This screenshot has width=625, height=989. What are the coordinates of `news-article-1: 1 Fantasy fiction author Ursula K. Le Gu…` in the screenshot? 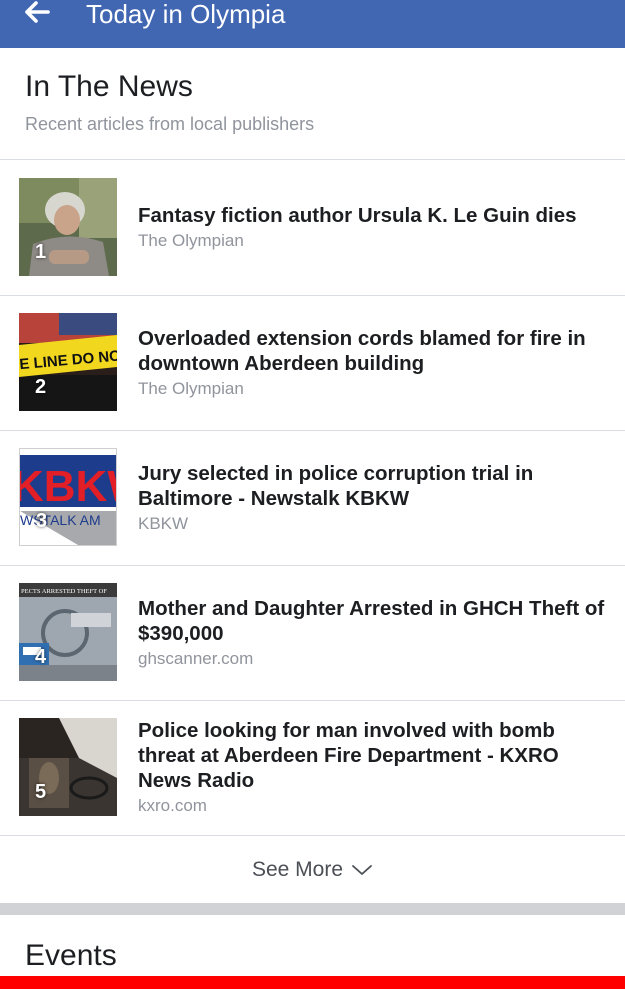 It's located at (312, 228).